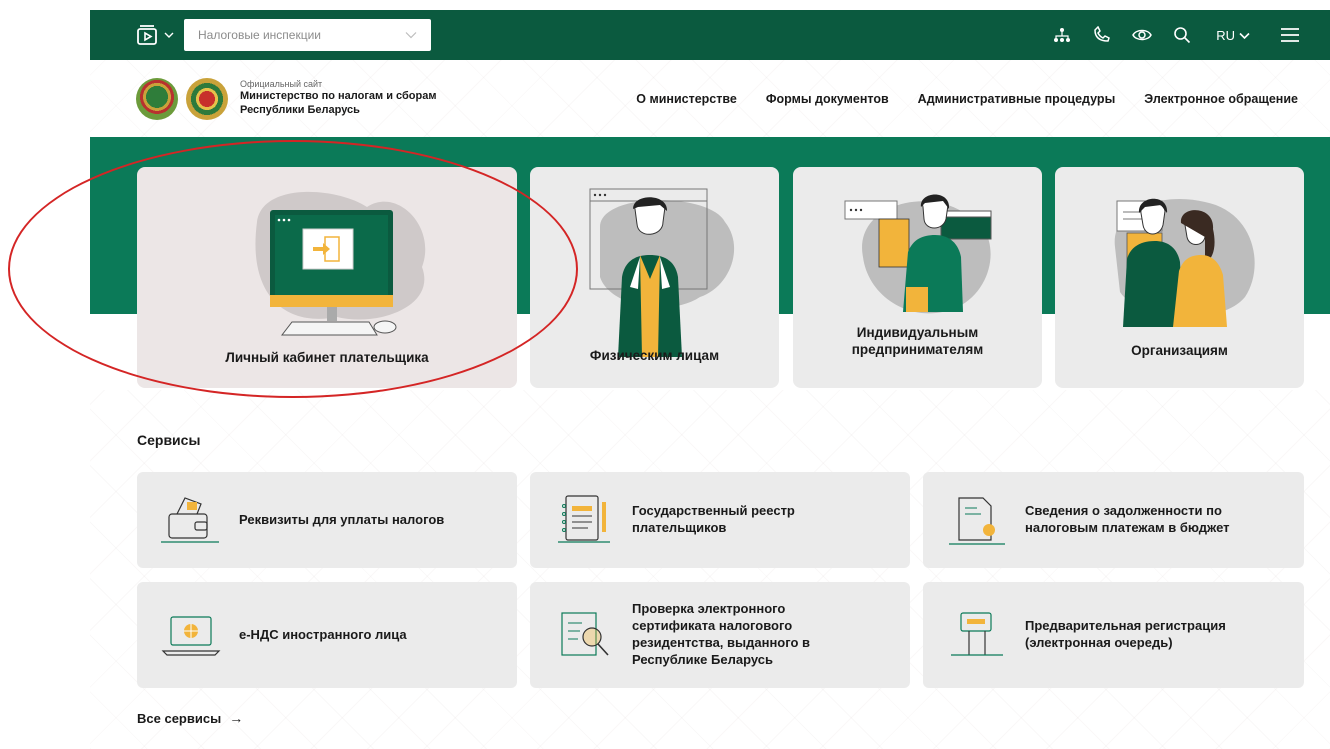 The image size is (1330, 749). I want to click on service-label-line1: Государственный реестр, so click(713, 511).